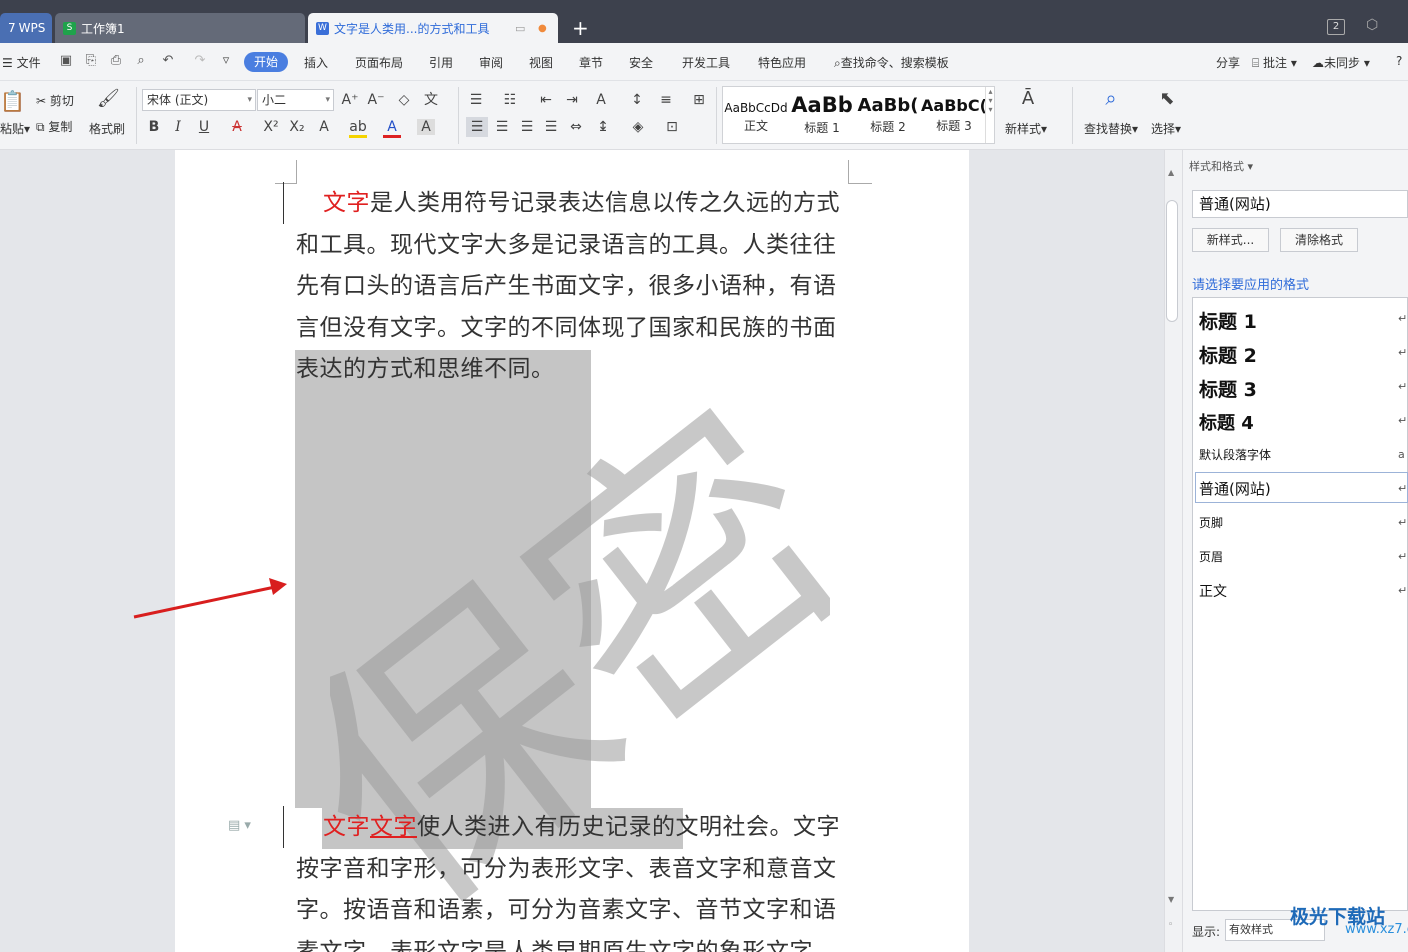 The width and height of the screenshot is (1408, 952). I want to click on monitor-icon: ▭, so click(520, 28).